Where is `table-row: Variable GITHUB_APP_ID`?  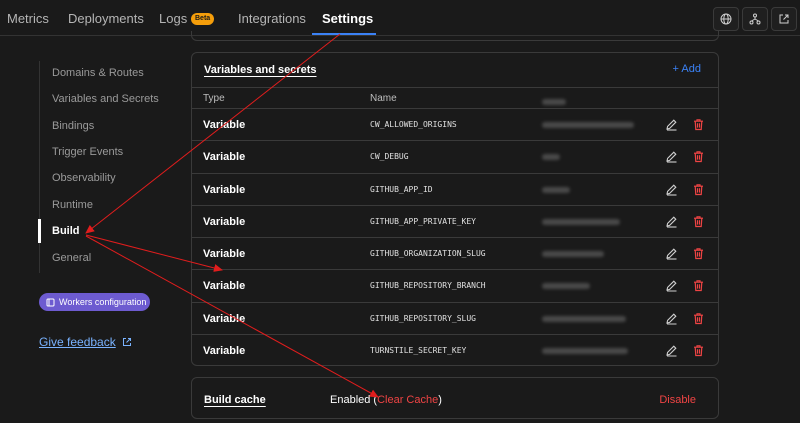 table-row: Variable GITHUB_APP_ID is located at coordinates (455, 190).